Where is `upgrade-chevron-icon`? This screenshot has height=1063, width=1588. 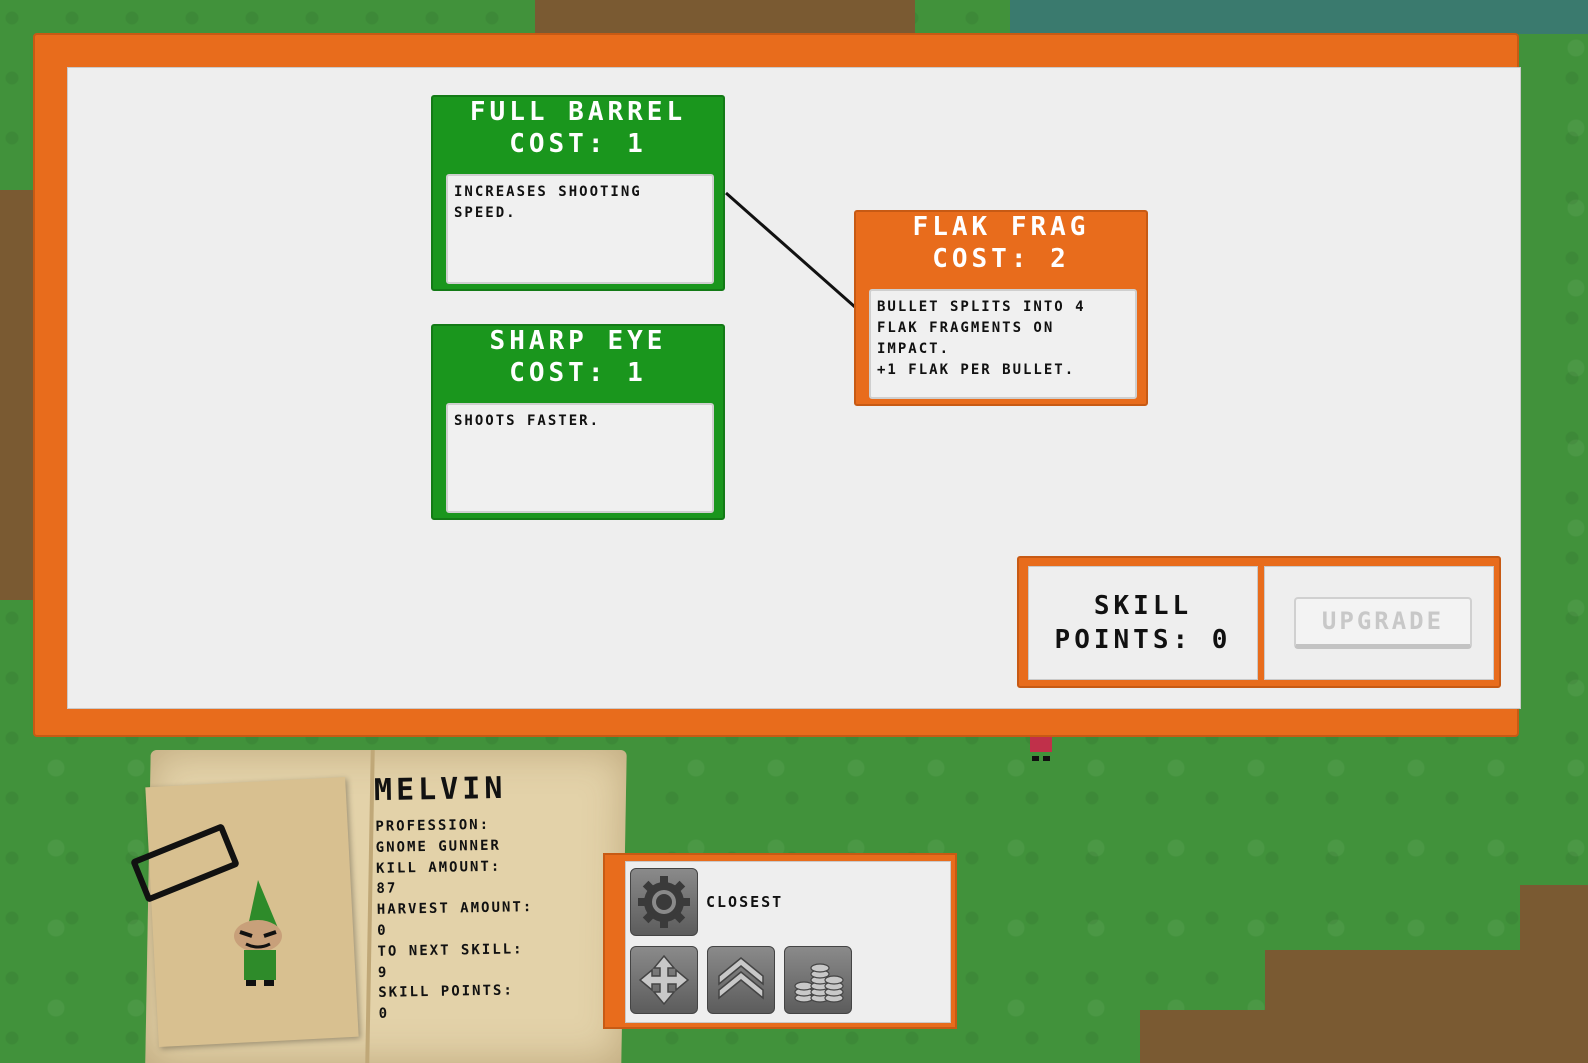
upgrade-chevron-icon is located at coordinates (741, 978).